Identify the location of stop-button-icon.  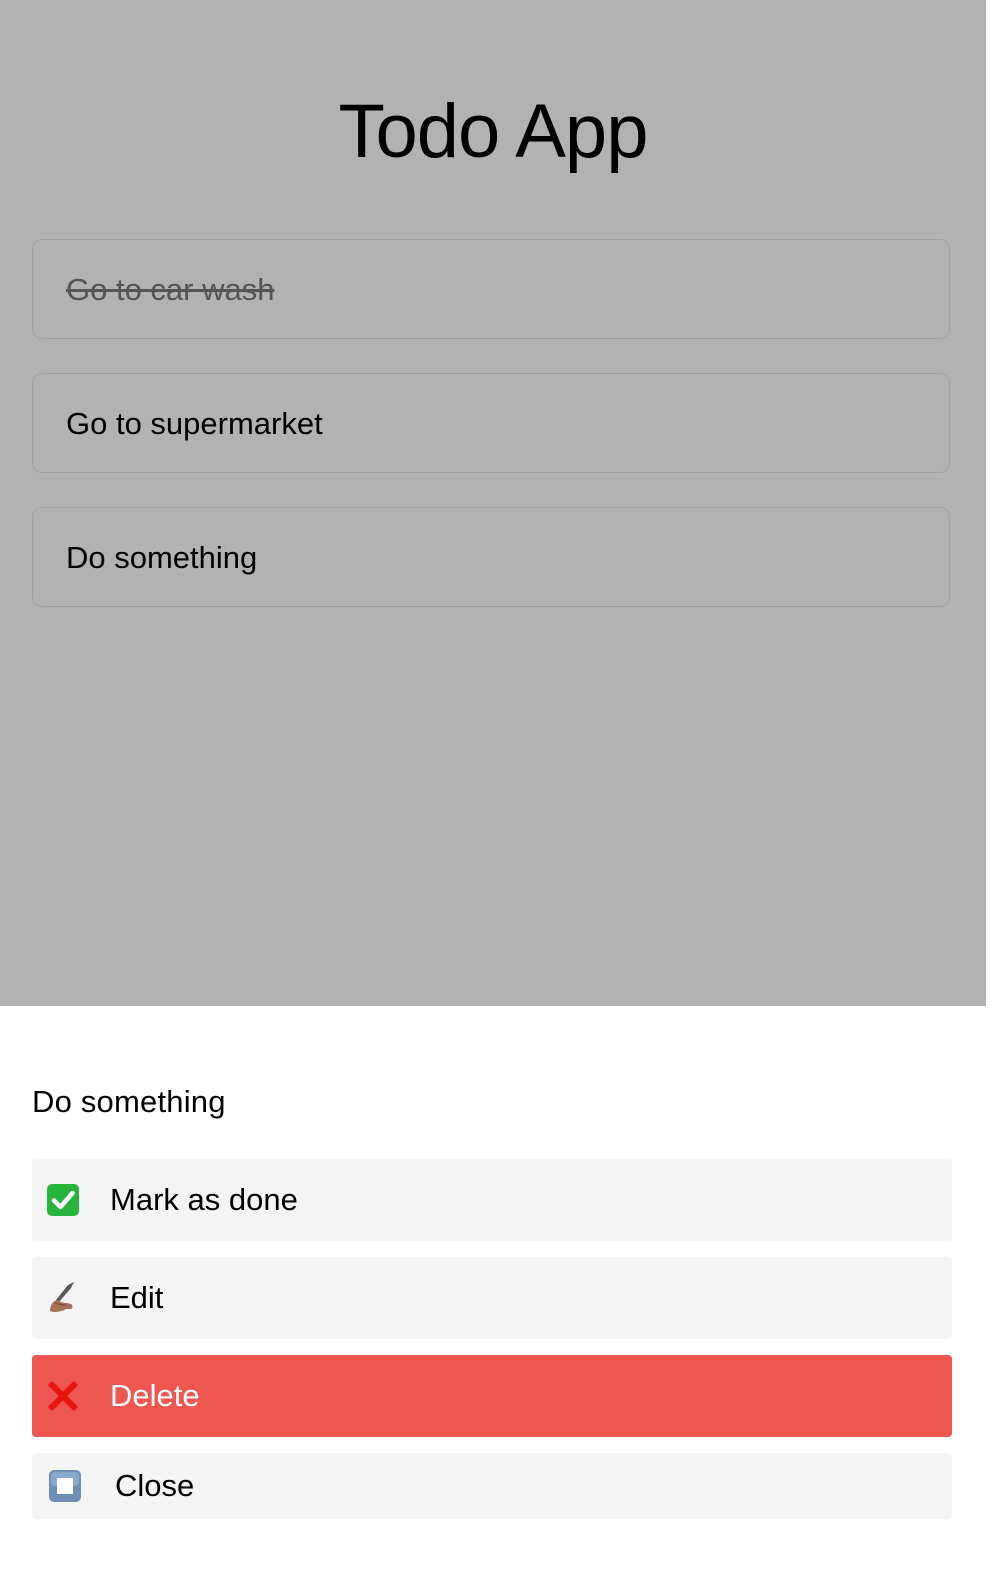
(65, 1486).